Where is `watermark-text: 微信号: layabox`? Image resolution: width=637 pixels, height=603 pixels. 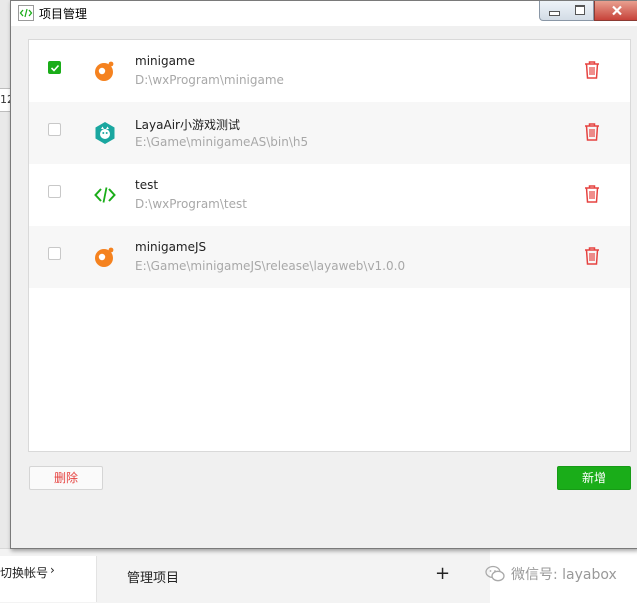 watermark-text: 微信号: layabox is located at coordinates (564, 575).